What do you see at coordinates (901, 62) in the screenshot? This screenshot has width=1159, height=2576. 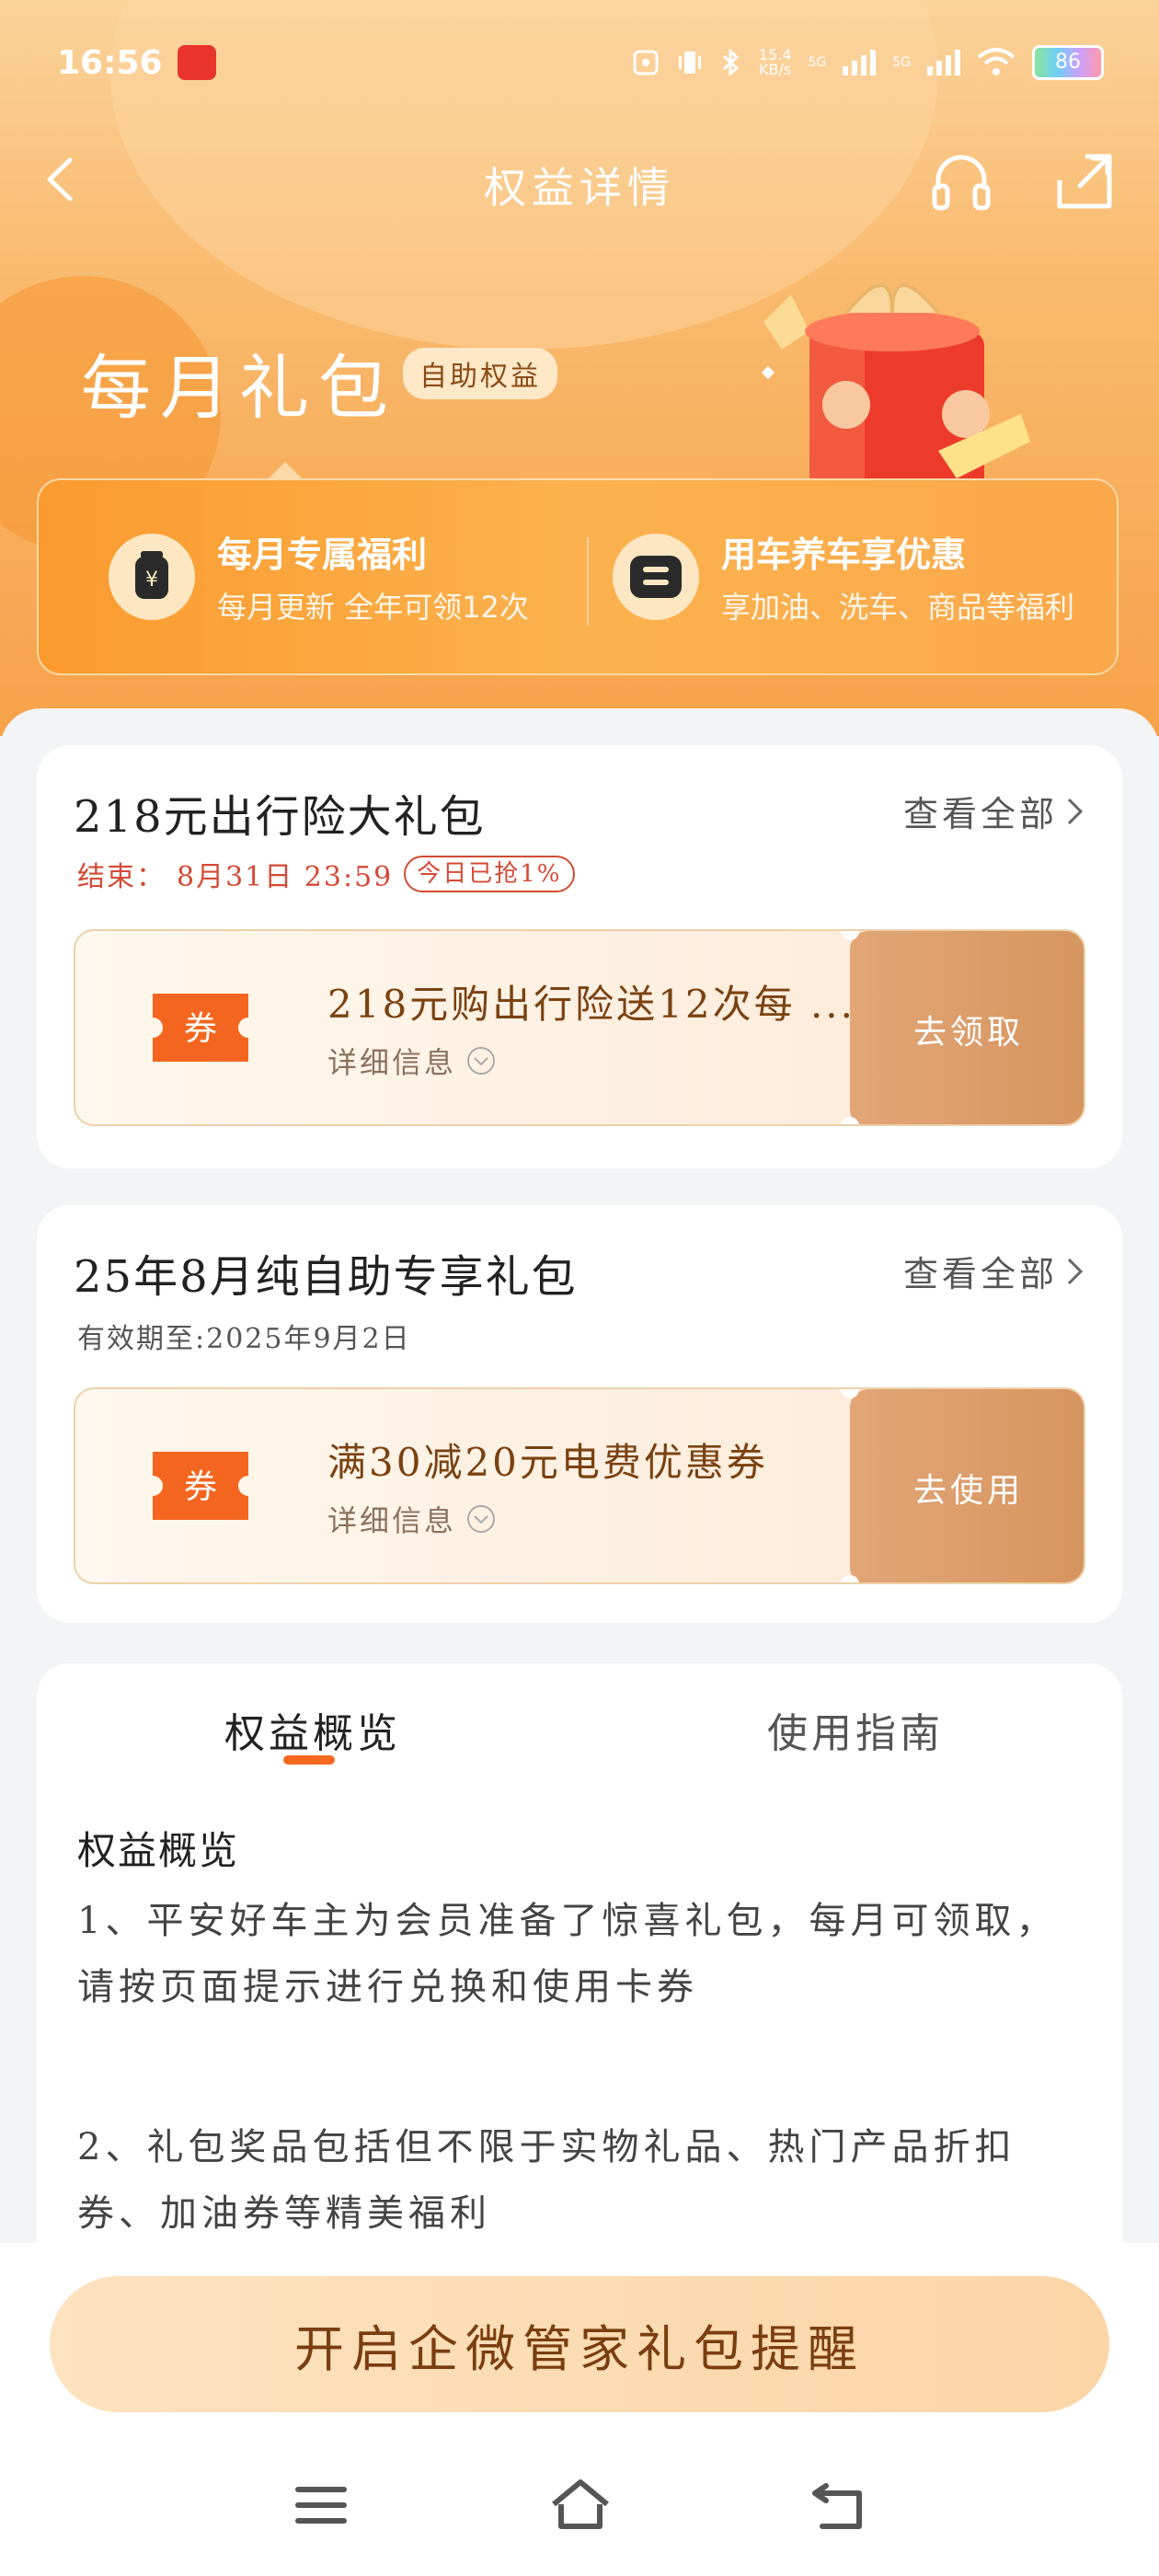 I see `signal-label-2: 5G` at bounding box center [901, 62].